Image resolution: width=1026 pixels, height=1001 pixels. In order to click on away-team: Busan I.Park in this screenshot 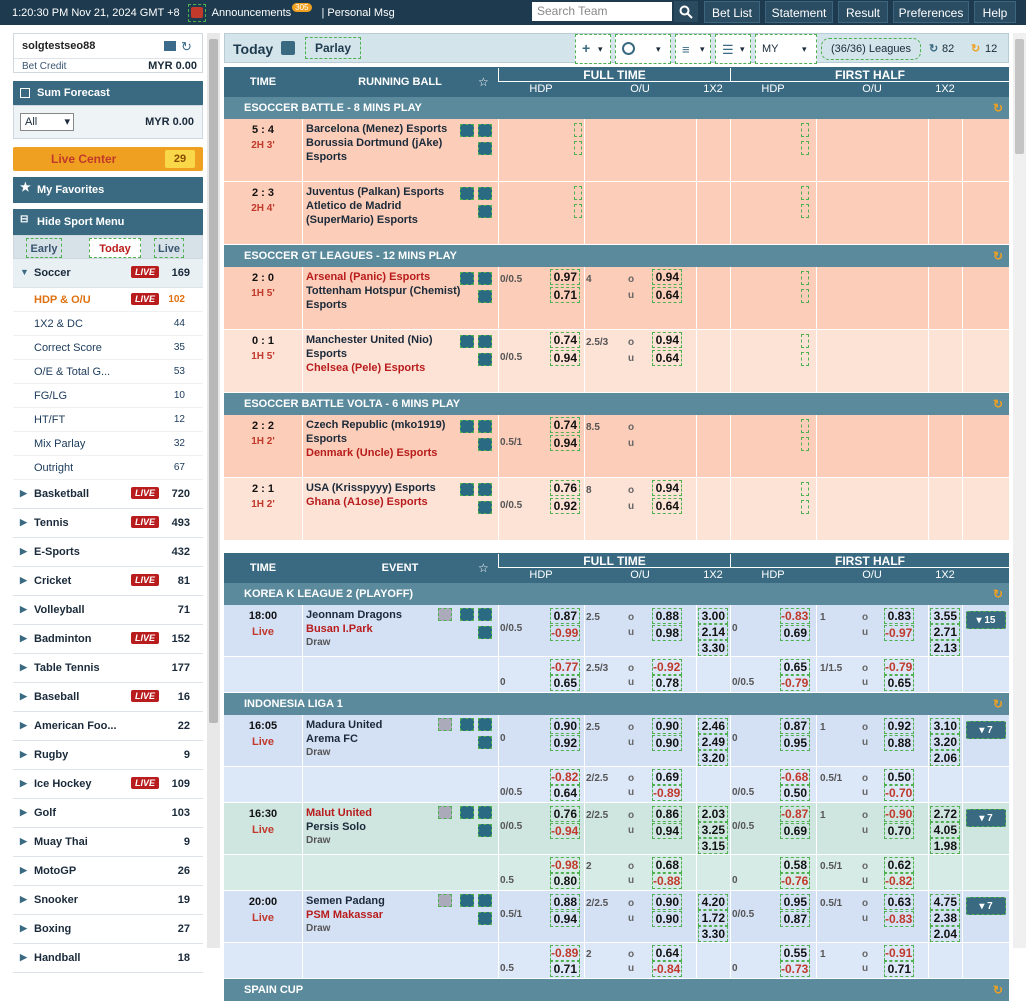, I will do `click(386, 629)`.